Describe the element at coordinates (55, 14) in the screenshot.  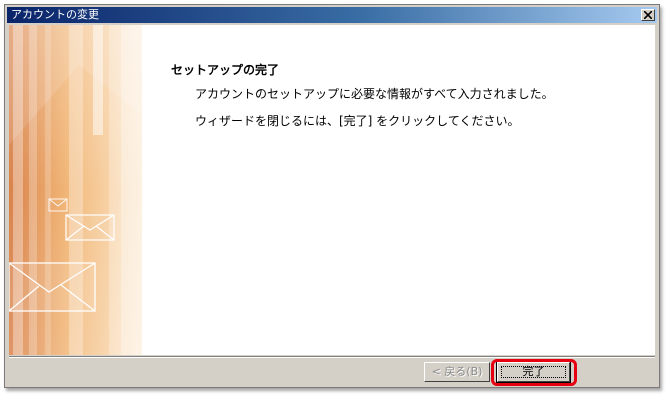
I see `window-title: アカウントの変更` at that location.